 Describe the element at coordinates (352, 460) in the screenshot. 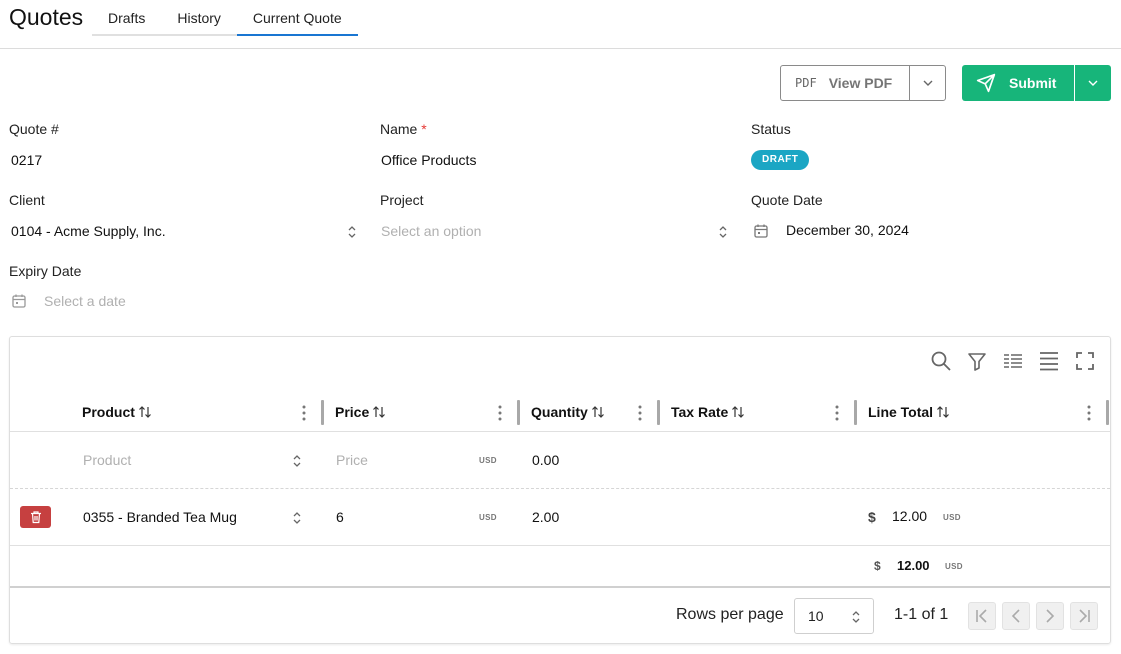

I see `new-price-placeholder: Price` at that location.